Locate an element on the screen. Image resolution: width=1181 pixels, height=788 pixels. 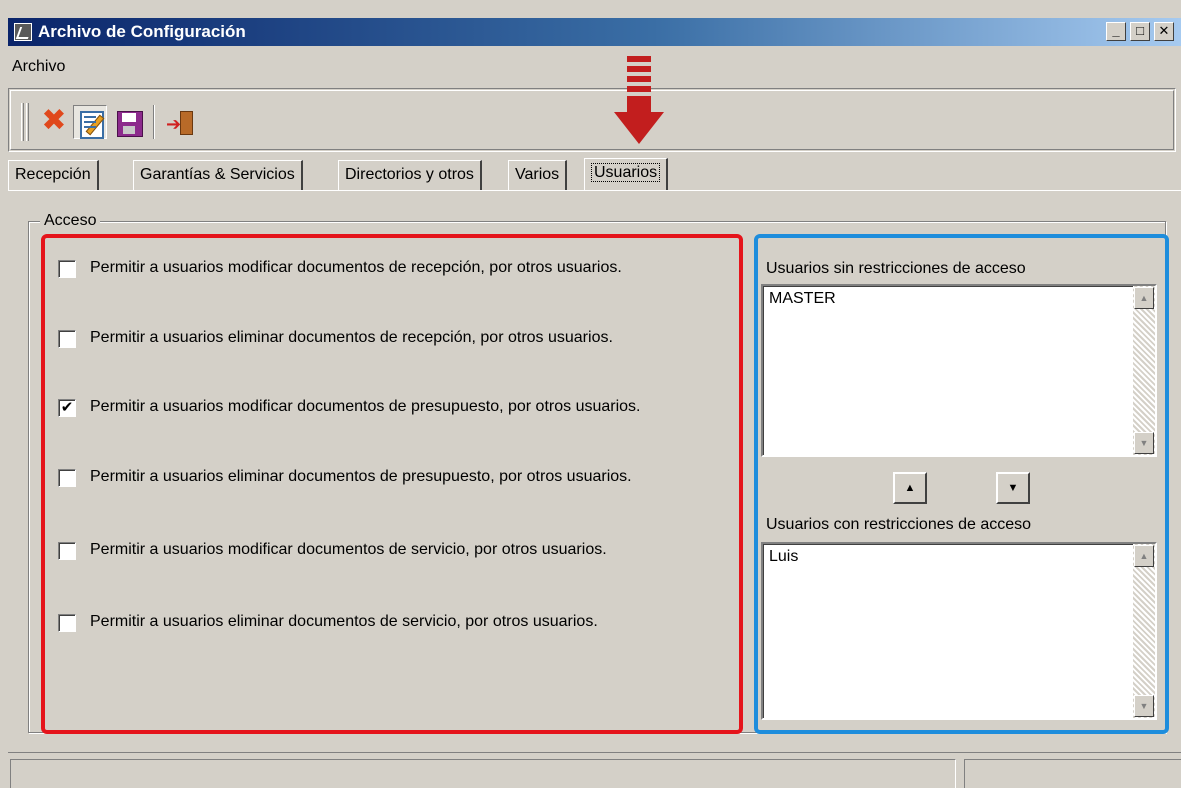
list-item: Luis is located at coordinates (783, 557).